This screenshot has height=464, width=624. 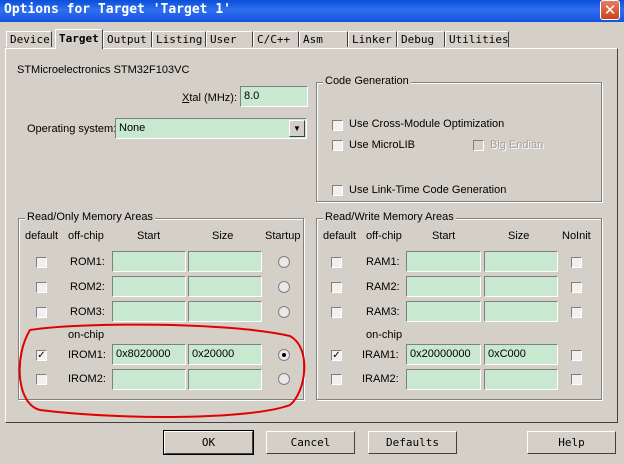 I want to click on red-annotation-ellipse, so click(x=162, y=370).